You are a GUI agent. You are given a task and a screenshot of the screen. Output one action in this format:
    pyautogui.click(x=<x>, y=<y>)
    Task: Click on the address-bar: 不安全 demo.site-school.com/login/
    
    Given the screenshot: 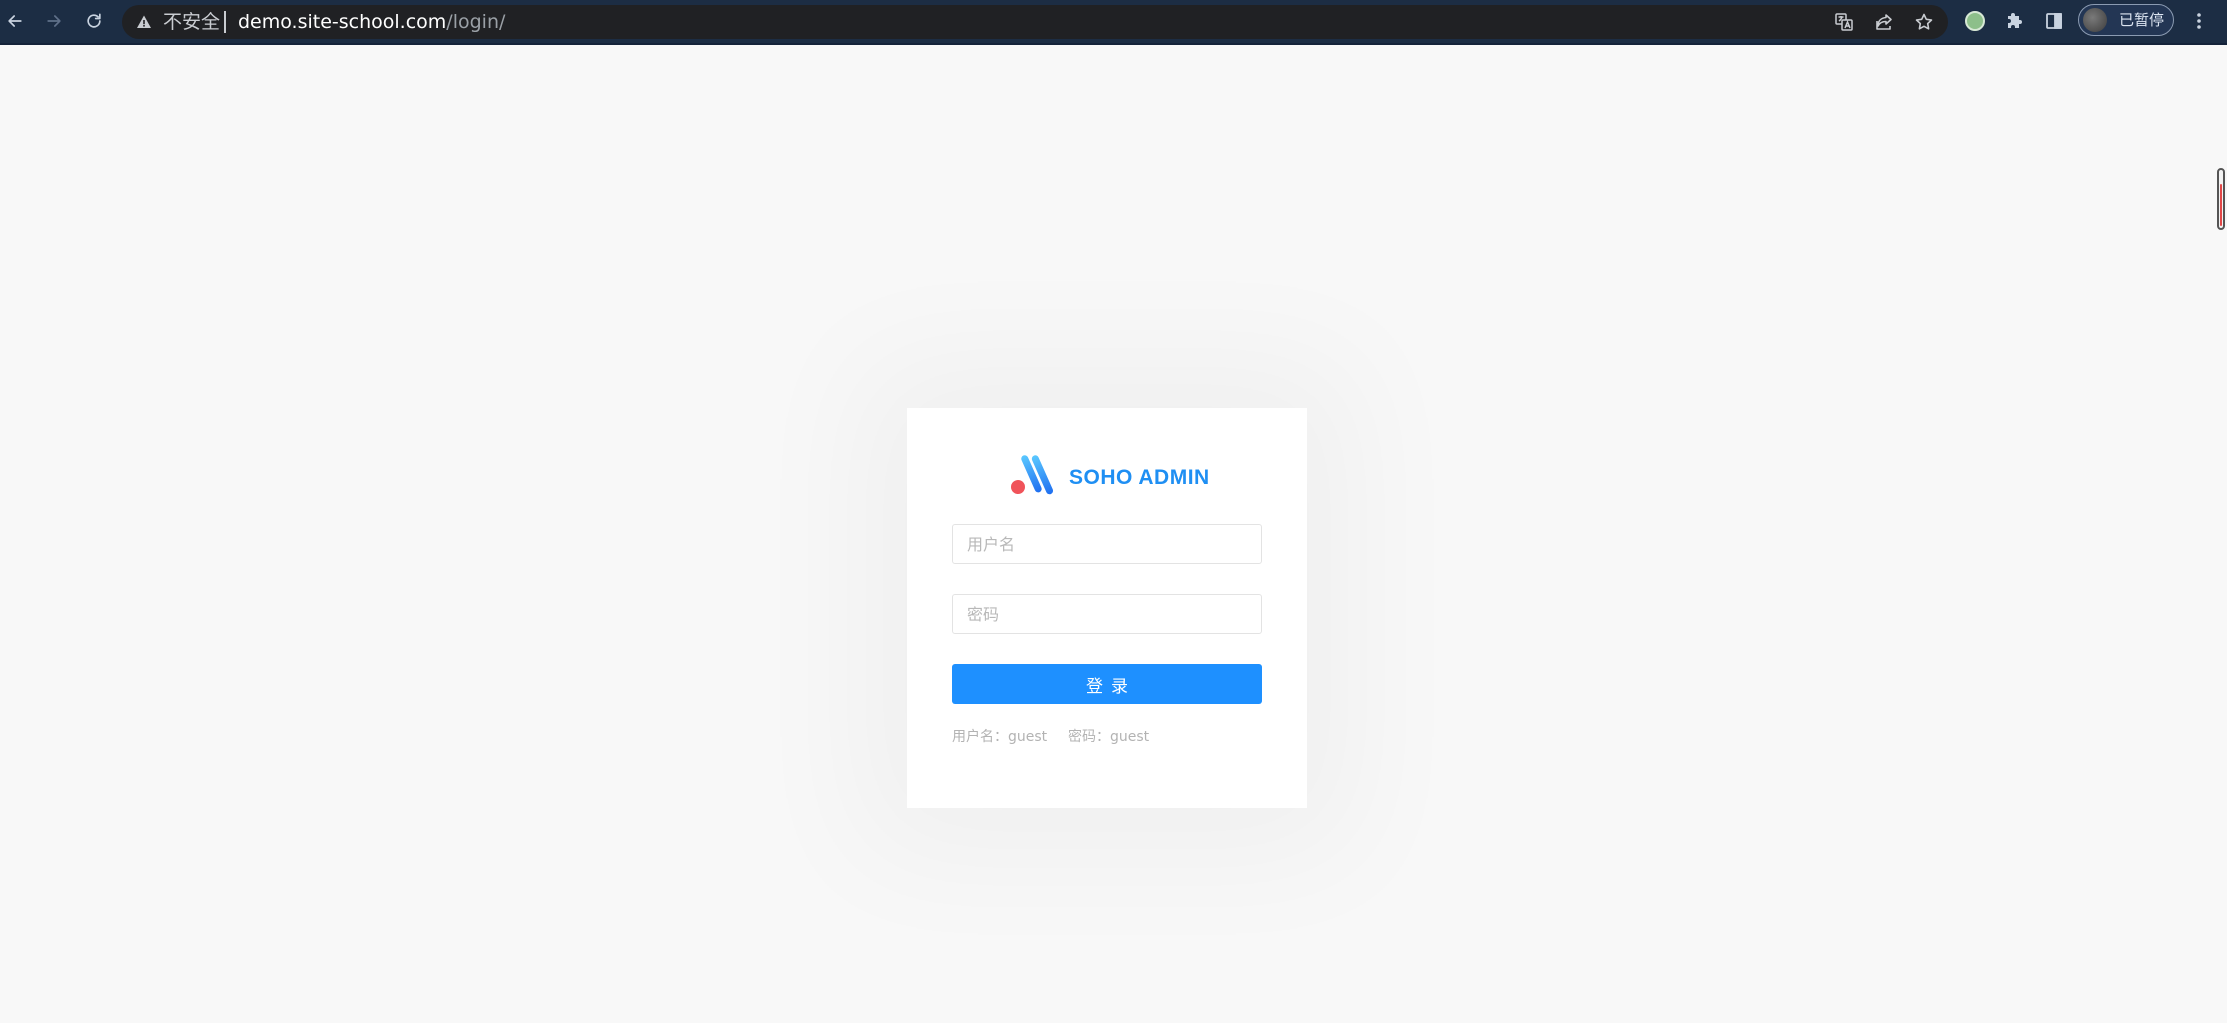 What is the action you would take?
    pyautogui.click(x=1035, y=22)
    